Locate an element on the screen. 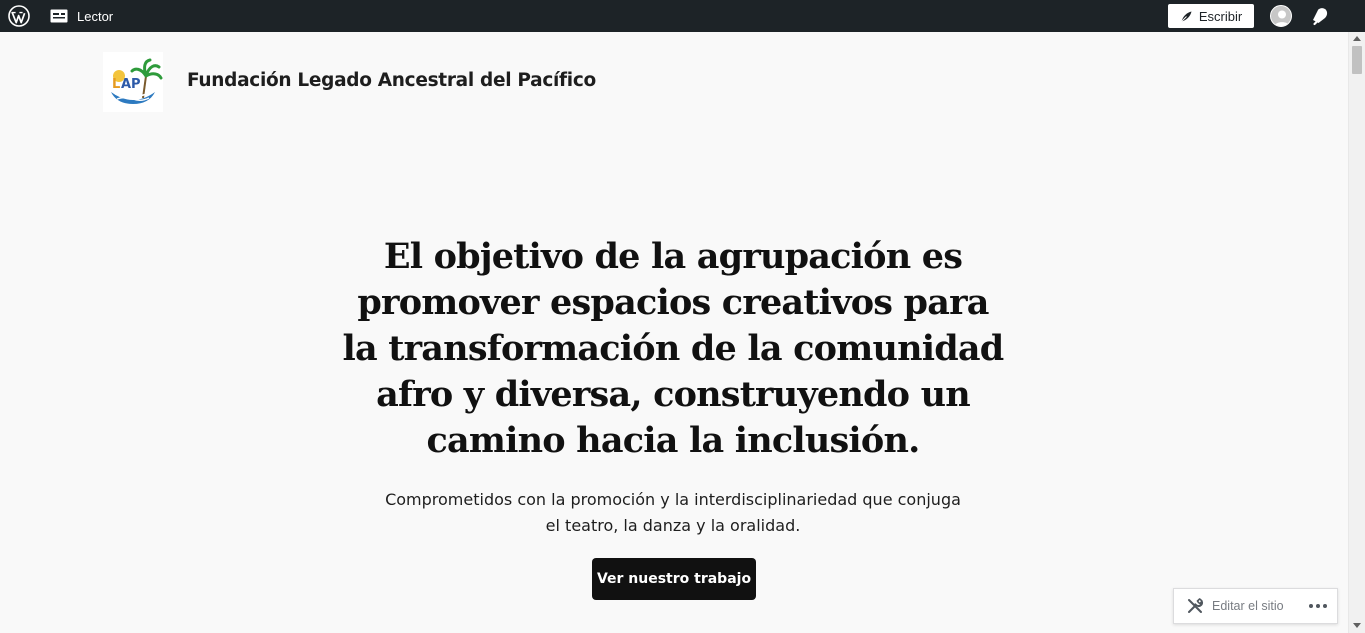 The width and height of the screenshot is (1365, 633). reader-icon is located at coordinates (59, 16).